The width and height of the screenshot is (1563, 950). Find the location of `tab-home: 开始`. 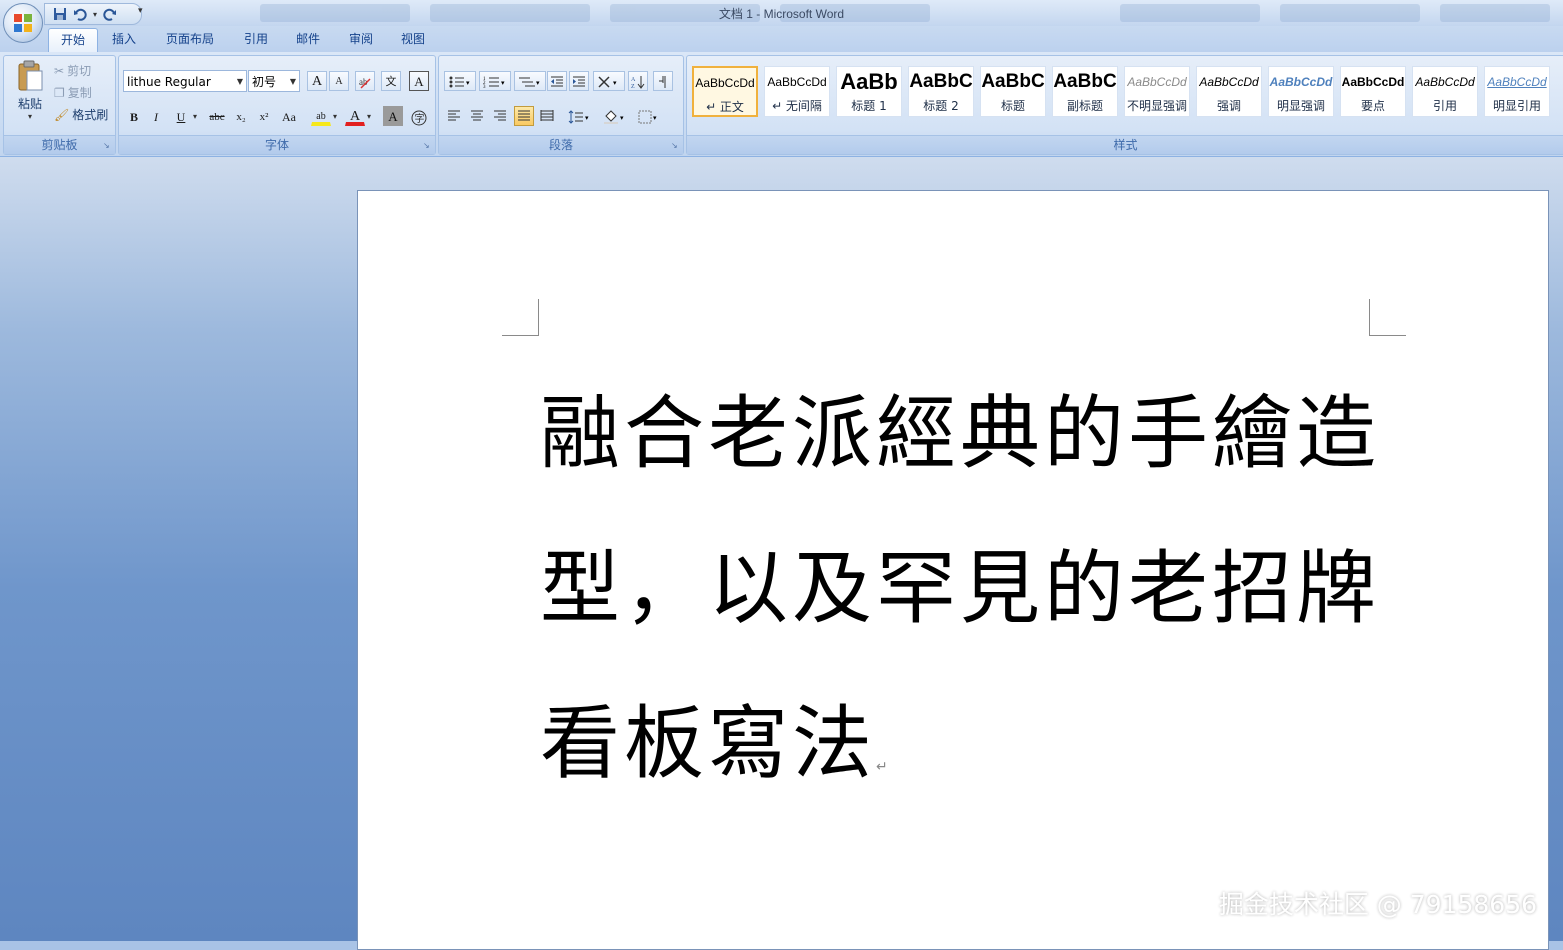

tab-home: 开始 is located at coordinates (73, 40).